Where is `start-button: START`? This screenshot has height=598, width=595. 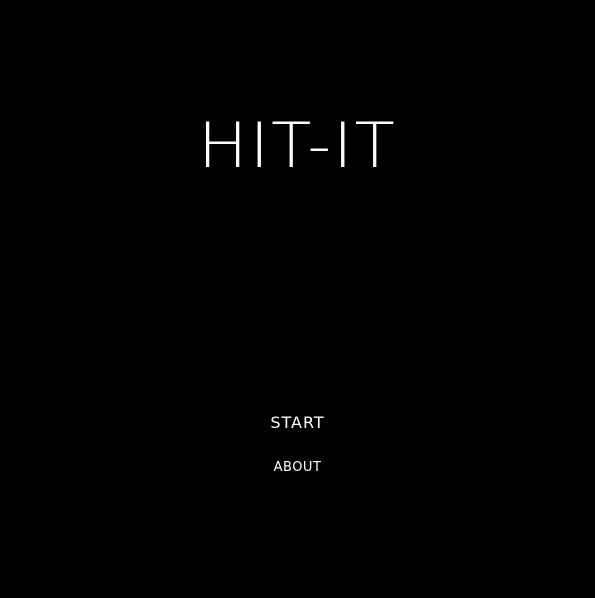
start-button: START is located at coordinates (297, 423).